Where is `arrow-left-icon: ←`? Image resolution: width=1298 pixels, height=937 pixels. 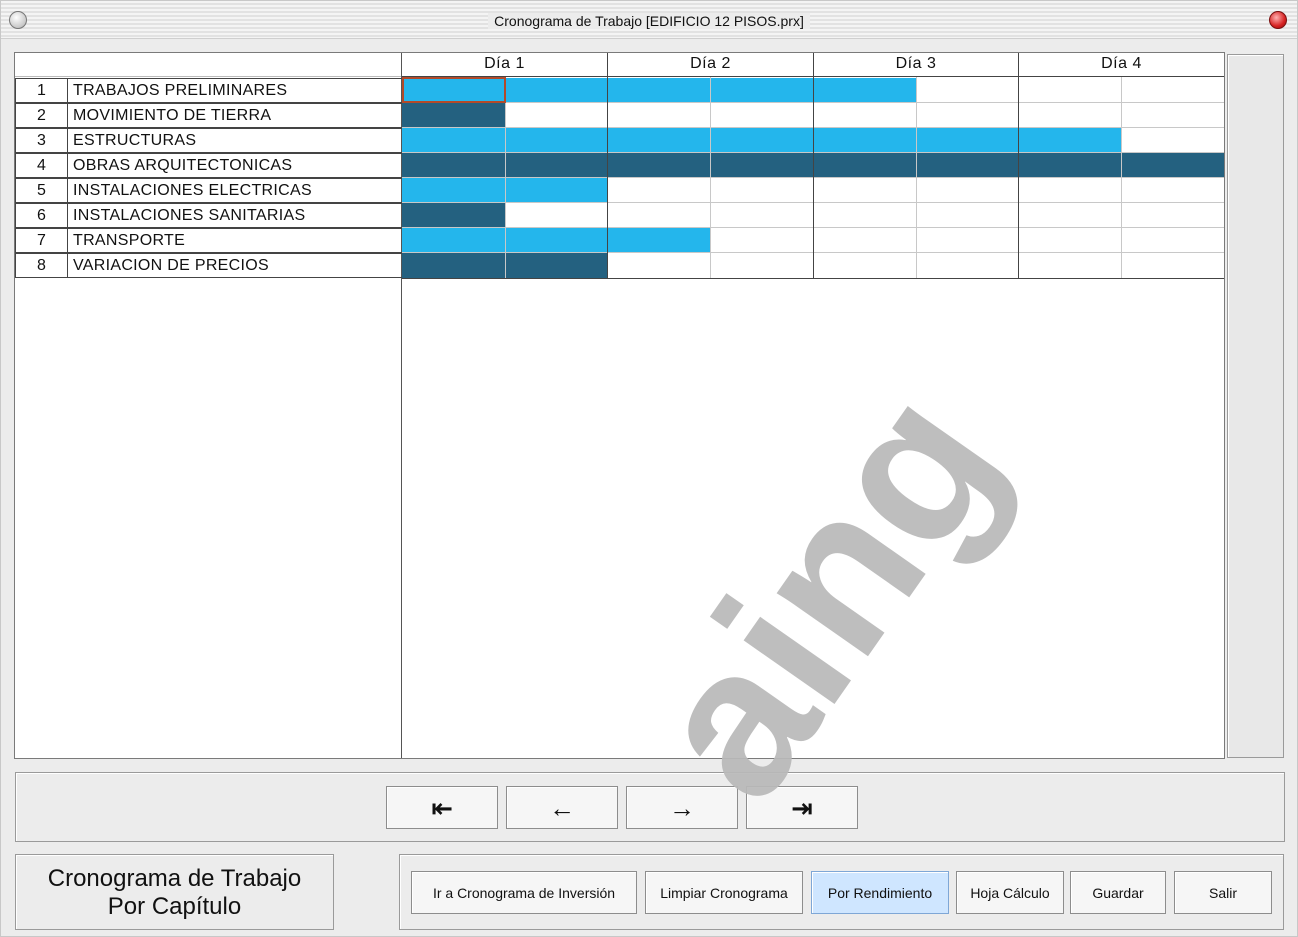
arrow-left-icon: ← is located at coordinates (562, 808).